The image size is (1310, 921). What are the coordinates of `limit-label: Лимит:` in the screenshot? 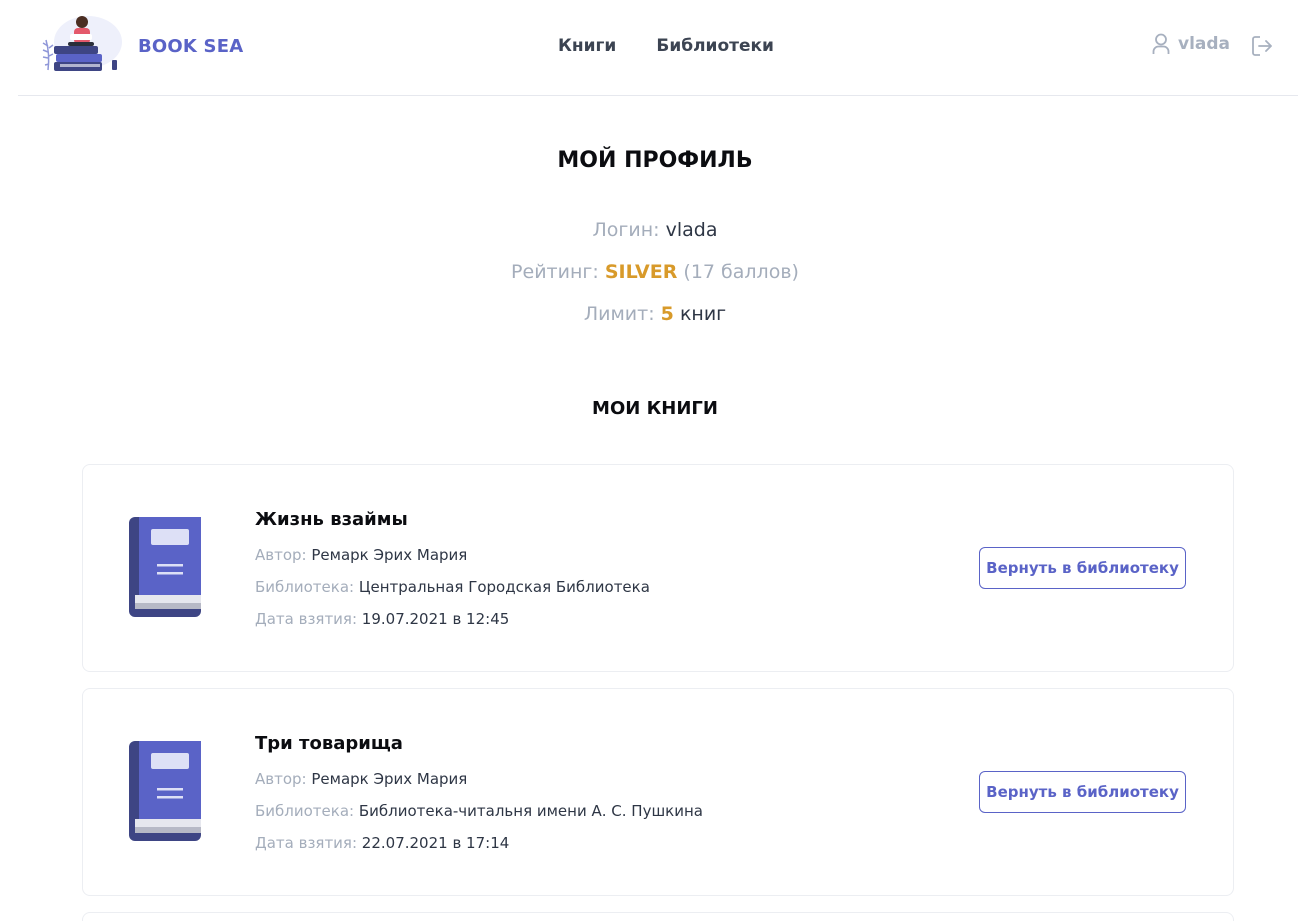 It's located at (619, 314).